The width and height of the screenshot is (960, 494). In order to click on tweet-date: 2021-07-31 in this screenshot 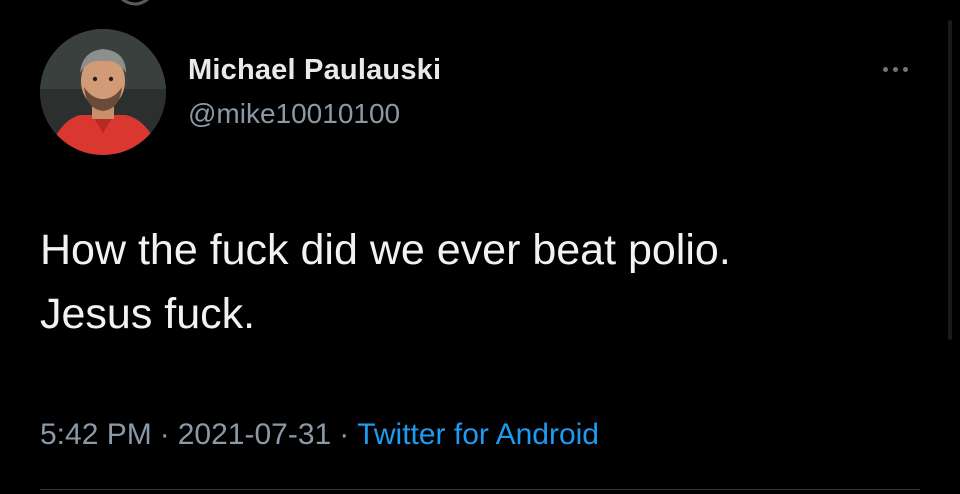, I will do `click(254, 434)`.